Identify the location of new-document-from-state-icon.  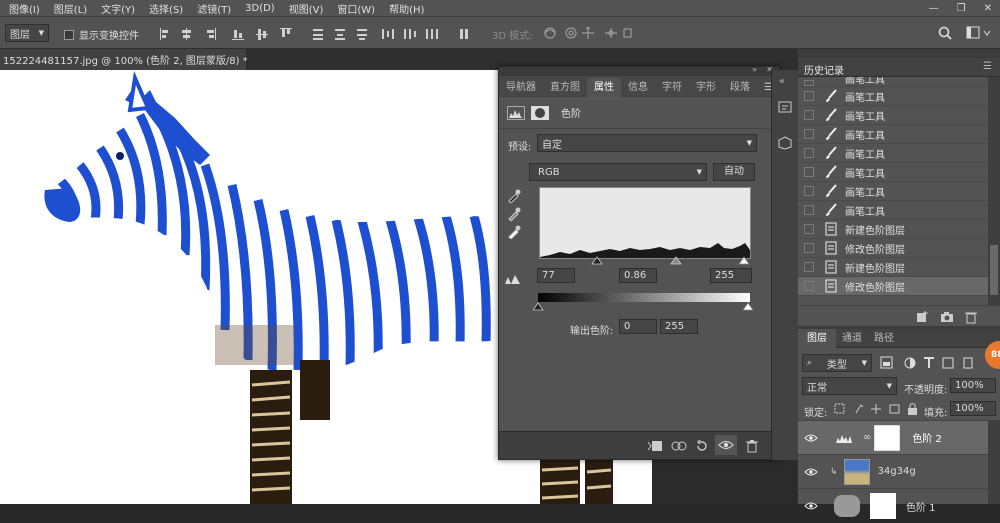
(923, 317).